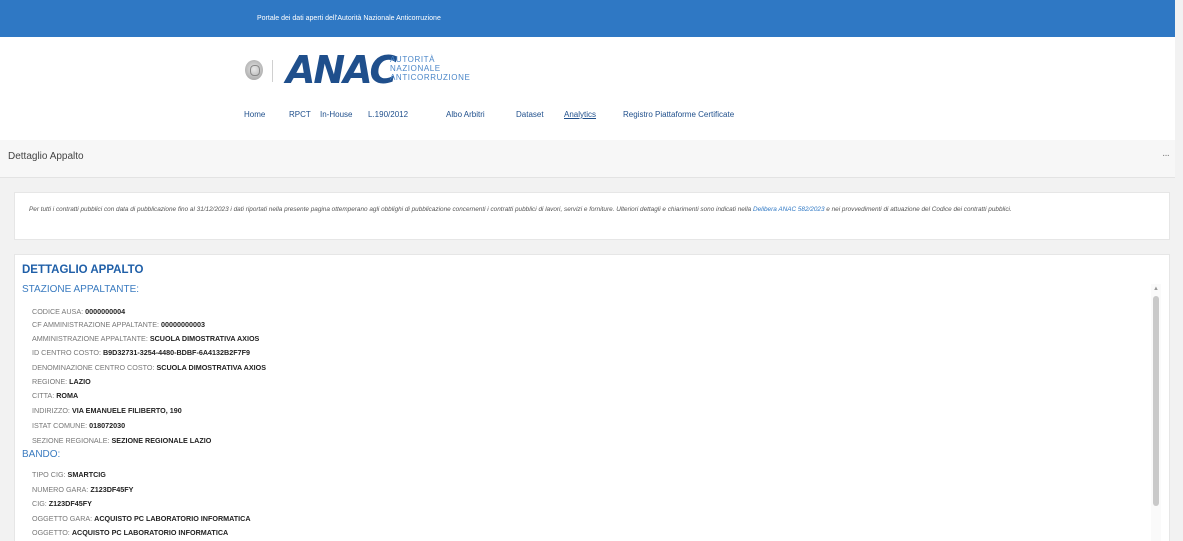 The width and height of the screenshot is (1183, 541). I want to click on scrollbar-thumb, so click(1156, 401).